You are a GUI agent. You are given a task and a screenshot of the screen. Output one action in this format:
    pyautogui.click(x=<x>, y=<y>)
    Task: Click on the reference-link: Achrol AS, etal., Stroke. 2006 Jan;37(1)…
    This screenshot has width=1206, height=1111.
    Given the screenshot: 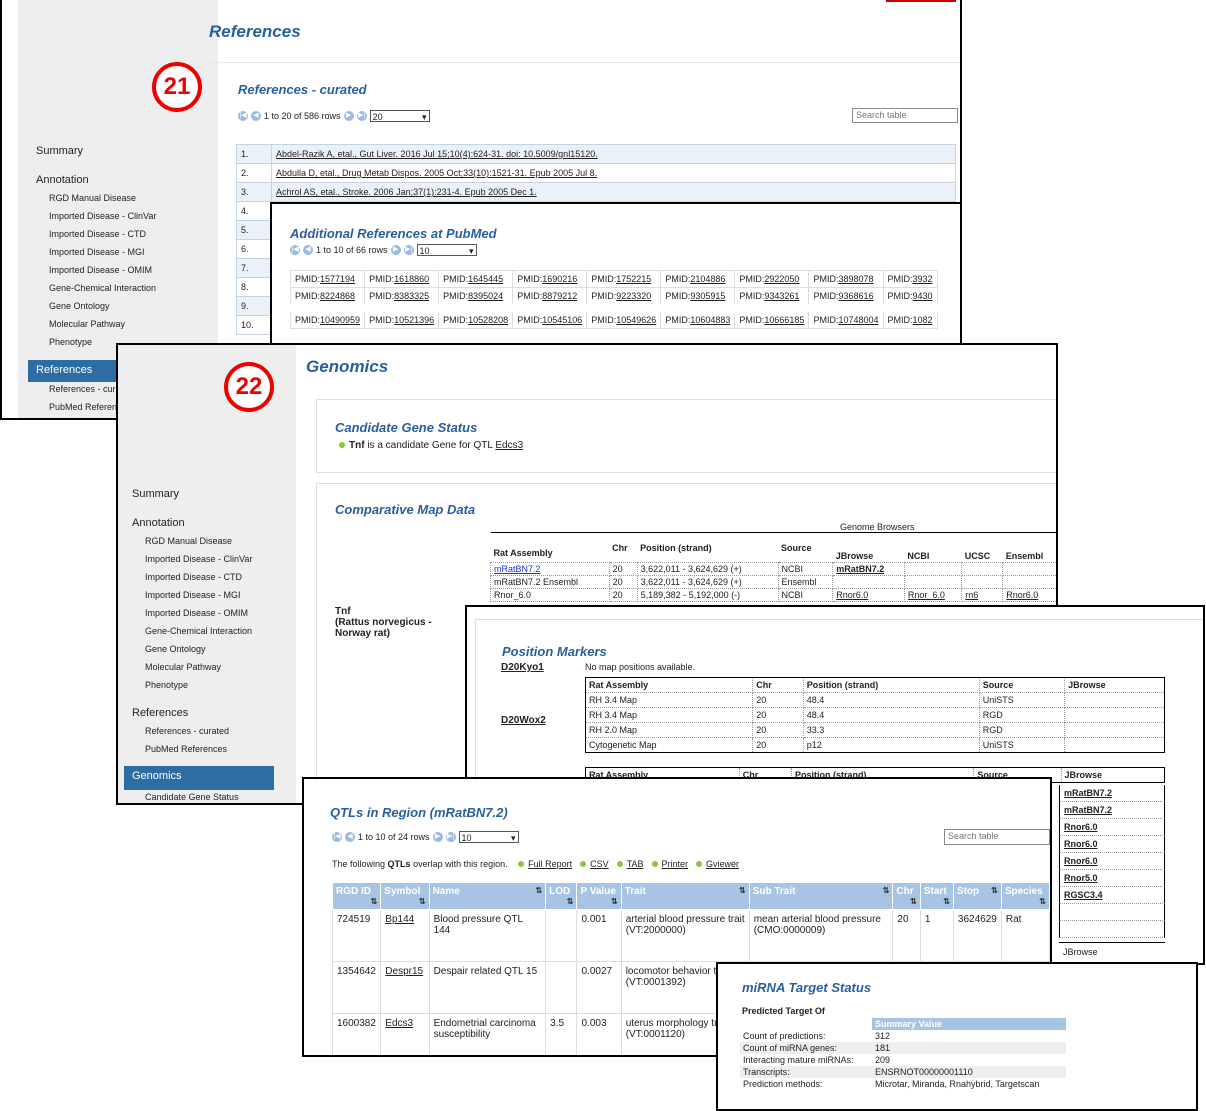 What is the action you would take?
    pyautogui.click(x=406, y=192)
    